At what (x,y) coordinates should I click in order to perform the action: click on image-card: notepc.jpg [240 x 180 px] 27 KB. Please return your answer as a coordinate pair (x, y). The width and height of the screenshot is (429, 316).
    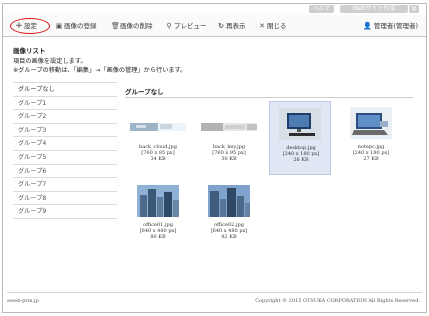
    Looking at the image, I should click on (371, 138).